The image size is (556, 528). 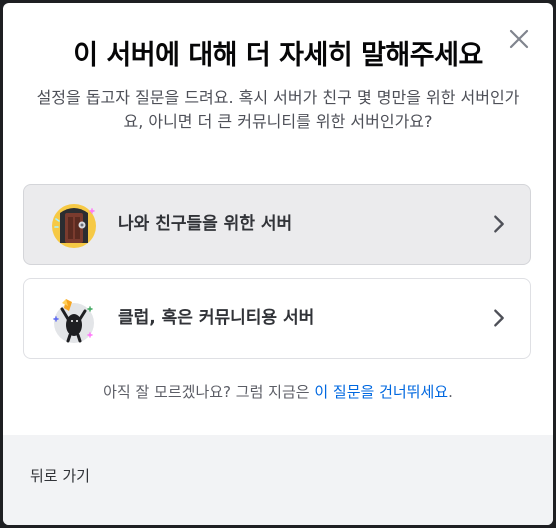 What do you see at coordinates (450, 392) in the screenshot?
I see `skip-suffix: .` at bounding box center [450, 392].